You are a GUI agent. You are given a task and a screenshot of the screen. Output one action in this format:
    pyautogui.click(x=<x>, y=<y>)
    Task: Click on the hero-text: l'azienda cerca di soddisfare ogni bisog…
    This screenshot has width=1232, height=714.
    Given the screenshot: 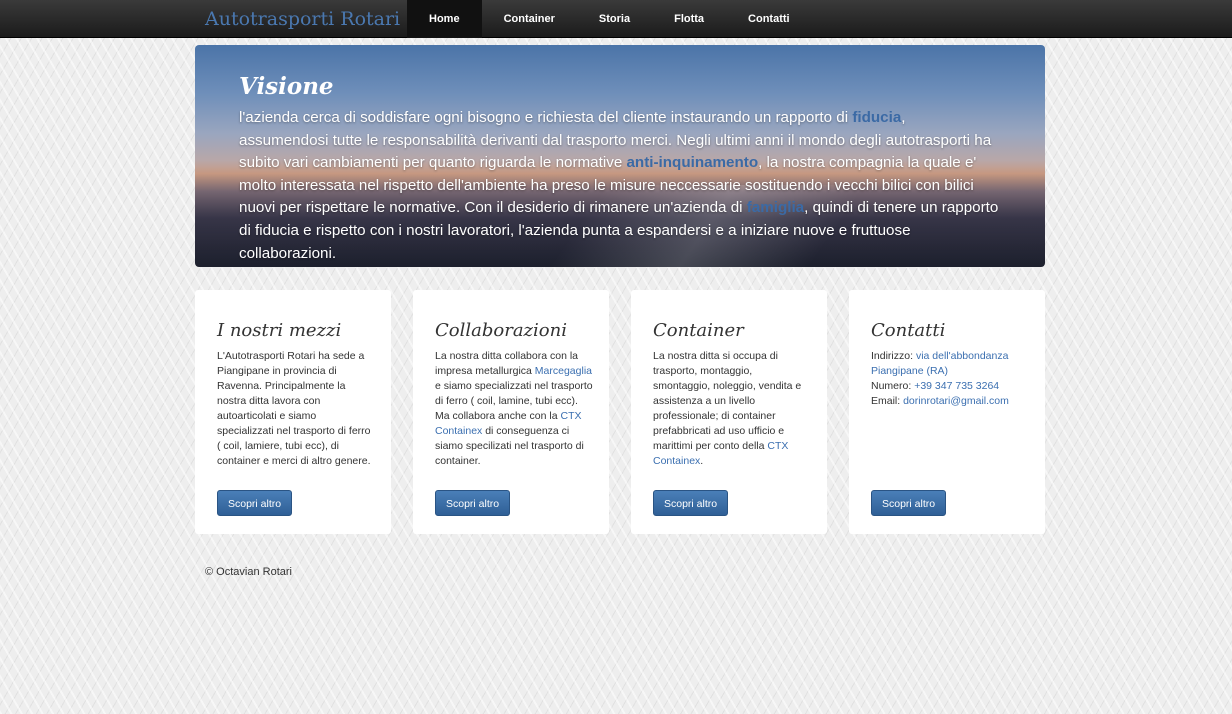 What is the action you would take?
    pyautogui.click(x=619, y=186)
    